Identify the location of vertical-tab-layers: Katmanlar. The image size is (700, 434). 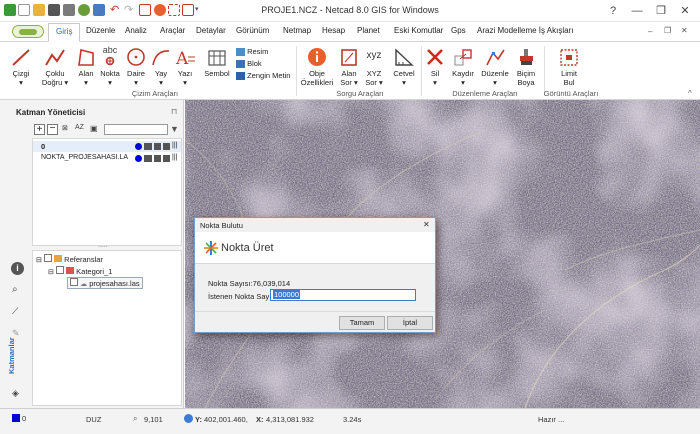
(11, 351).